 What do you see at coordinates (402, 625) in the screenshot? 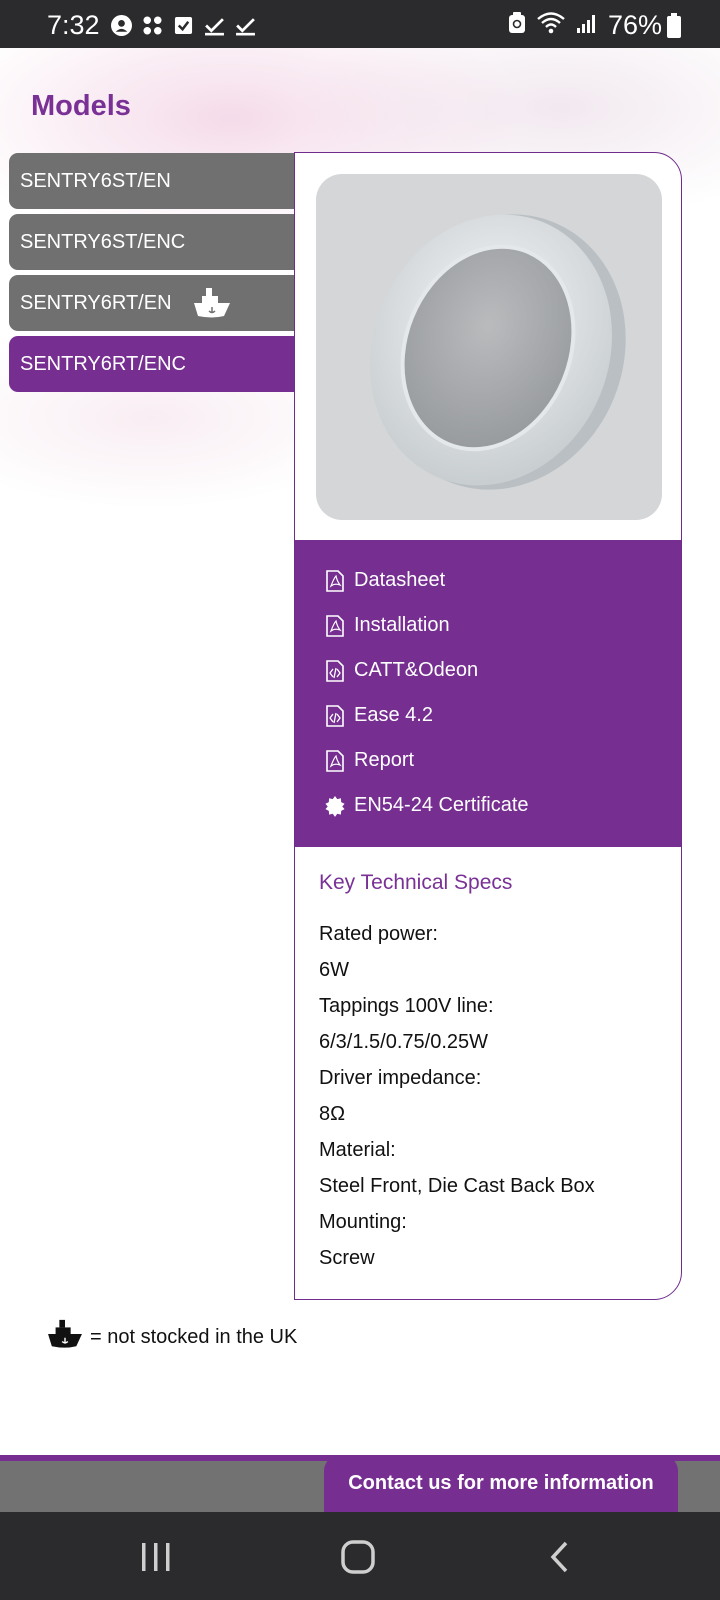
I see `document-label: Installation` at bounding box center [402, 625].